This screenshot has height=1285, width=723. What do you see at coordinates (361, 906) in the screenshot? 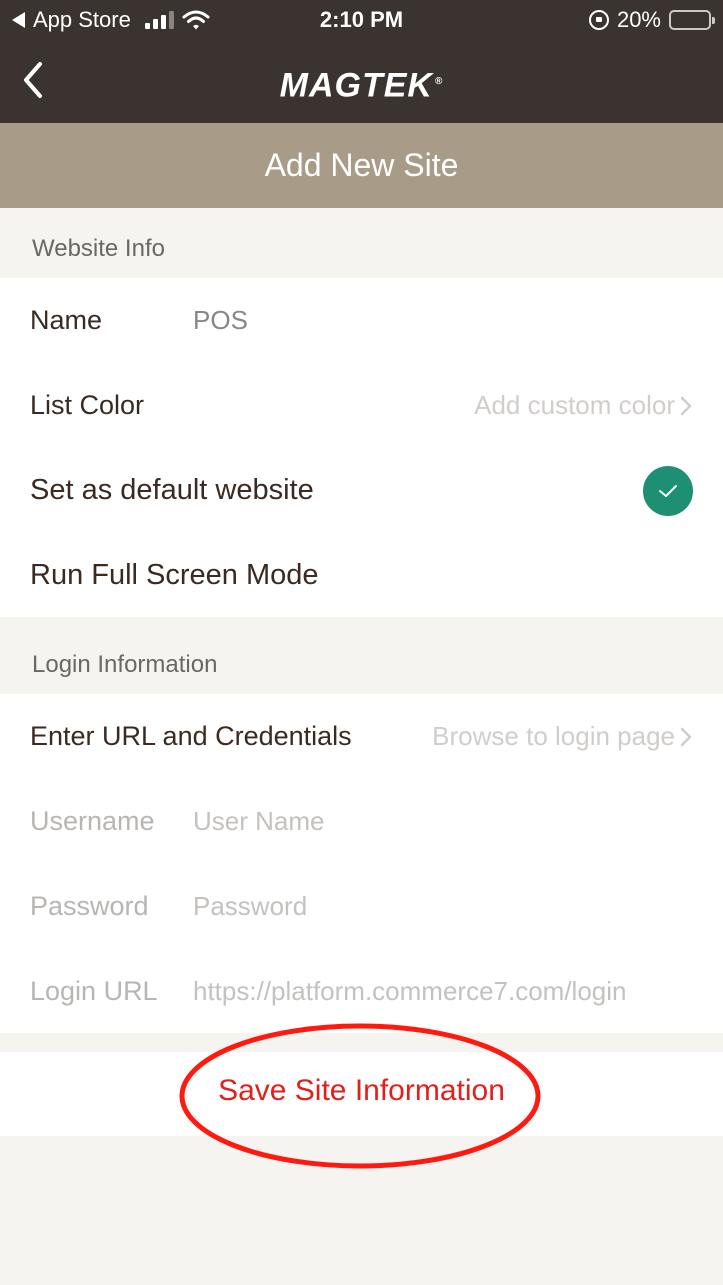
I see `password-row: Password Password` at bounding box center [361, 906].